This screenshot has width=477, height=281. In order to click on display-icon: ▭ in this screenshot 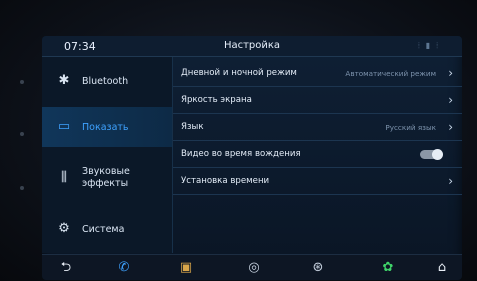, I will do `click(64, 126)`.